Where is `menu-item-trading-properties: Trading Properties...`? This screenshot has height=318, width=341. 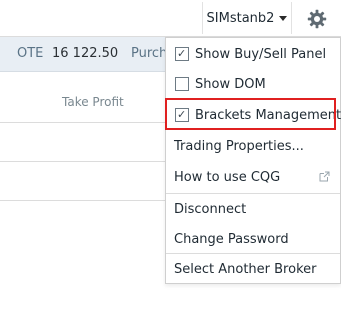 menu-item-trading-properties: Trading Properties... is located at coordinates (253, 146).